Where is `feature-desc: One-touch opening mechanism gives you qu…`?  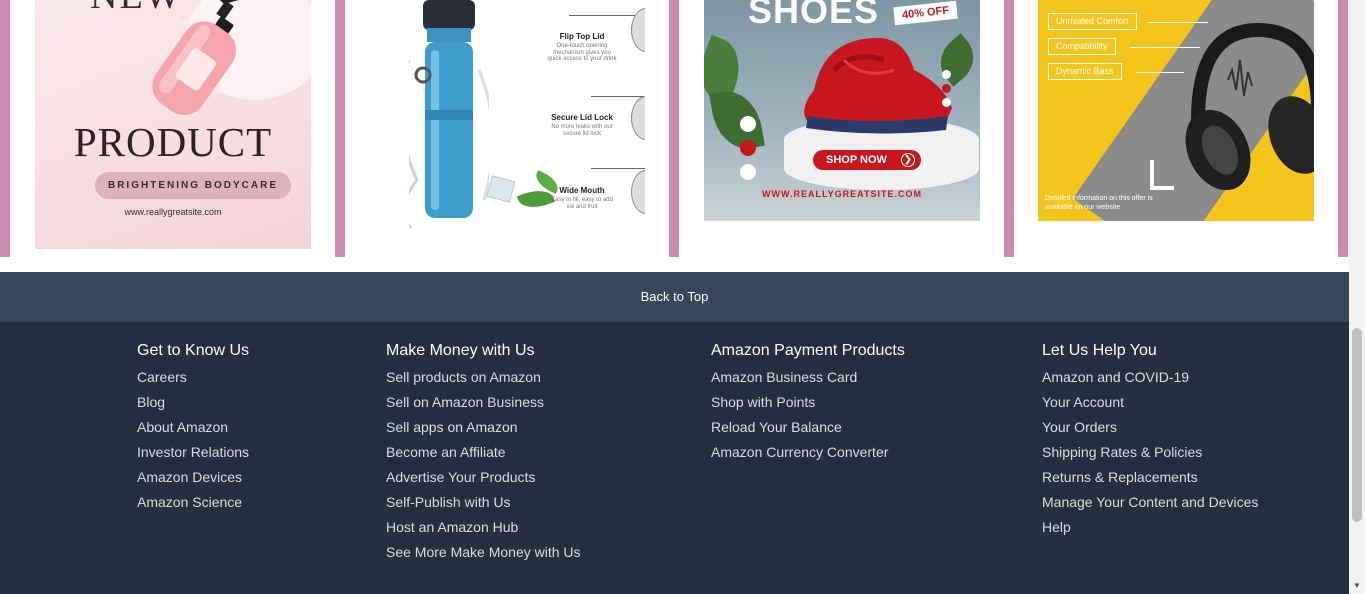
feature-desc: One-touch opening mechanism gives you qu… is located at coordinates (582, 53).